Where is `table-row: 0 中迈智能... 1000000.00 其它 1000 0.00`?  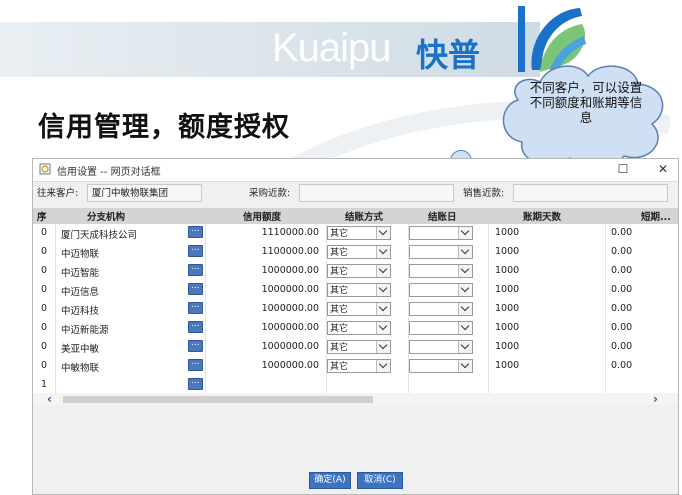
table-row: 0 中迈智能... 1000000.00 其它 1000 0.00 is located at coordinates (355, 272).